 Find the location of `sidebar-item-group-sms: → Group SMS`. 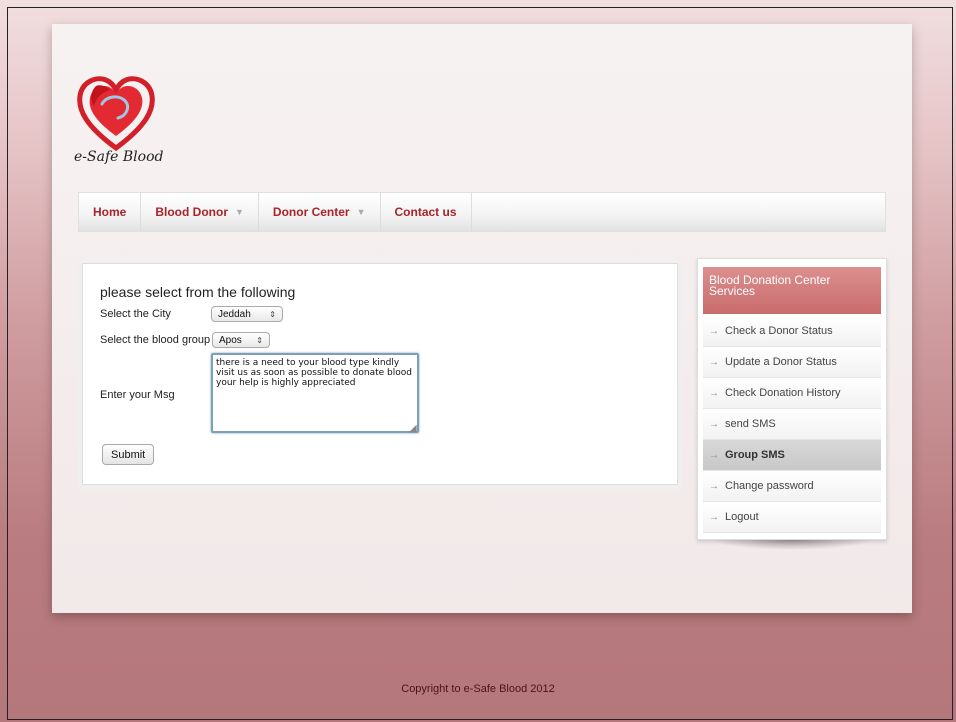

sidebar-item-group-sms: → Group SMS is located at coordinates (792, 455).